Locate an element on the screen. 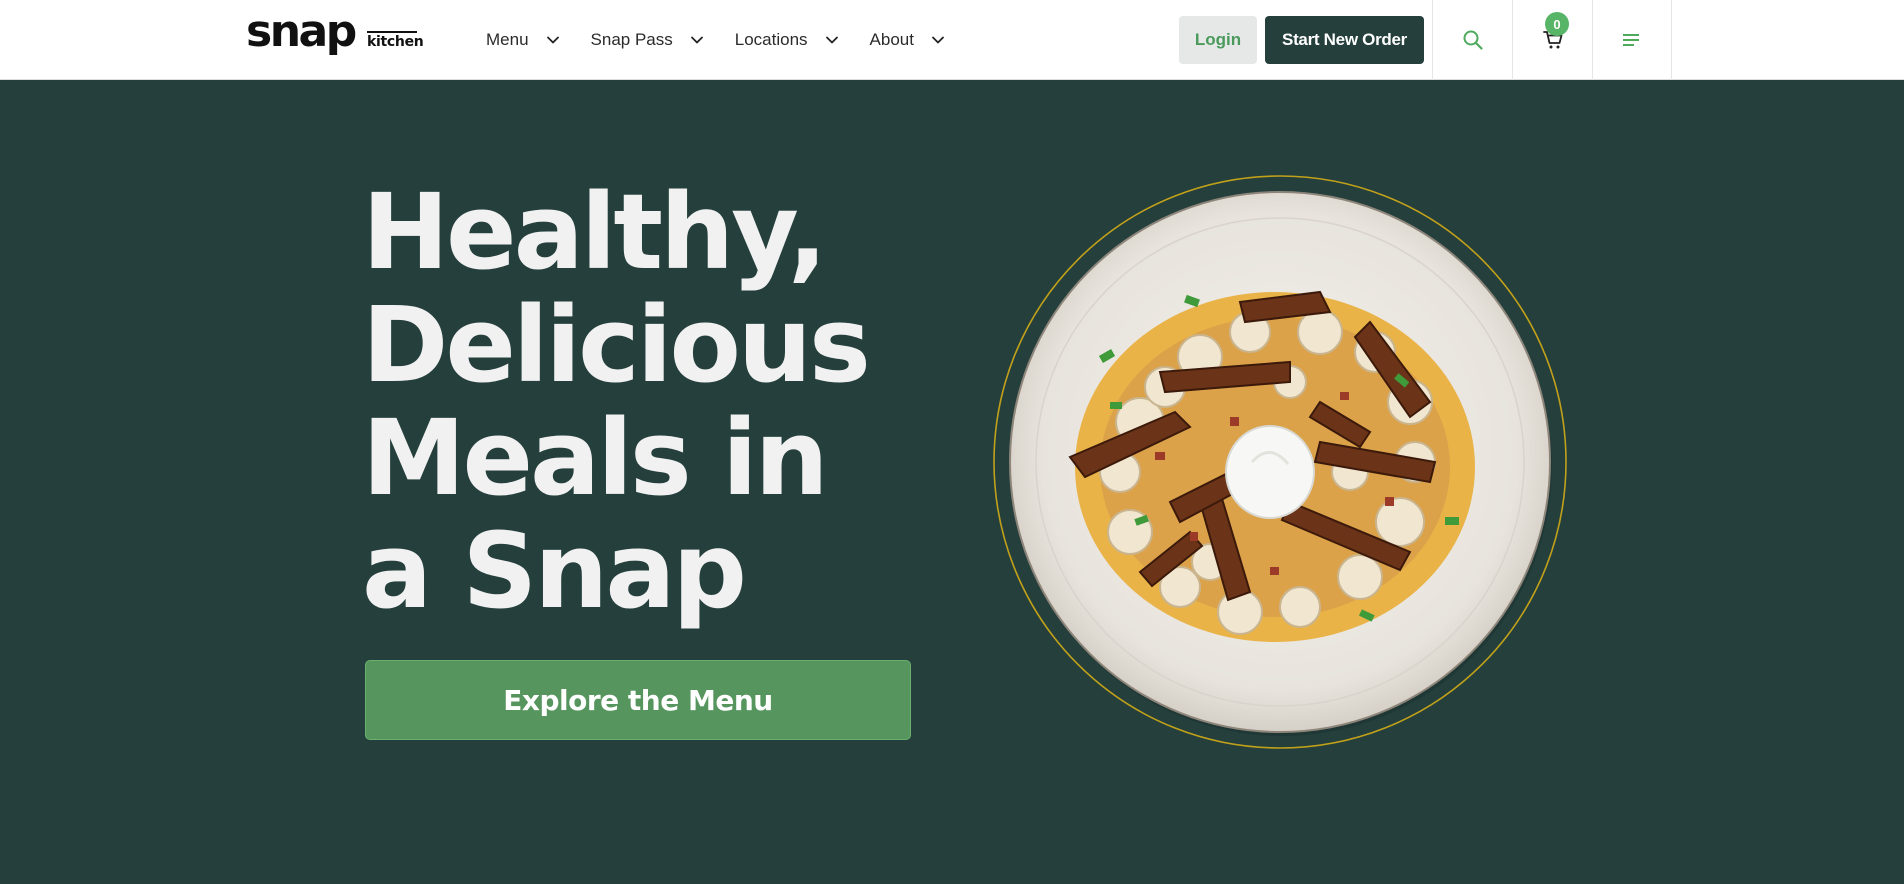 The width and height of the screenshot is (1904, 884). cart-count-badge: 0 is located at coordinates (1557, 24).